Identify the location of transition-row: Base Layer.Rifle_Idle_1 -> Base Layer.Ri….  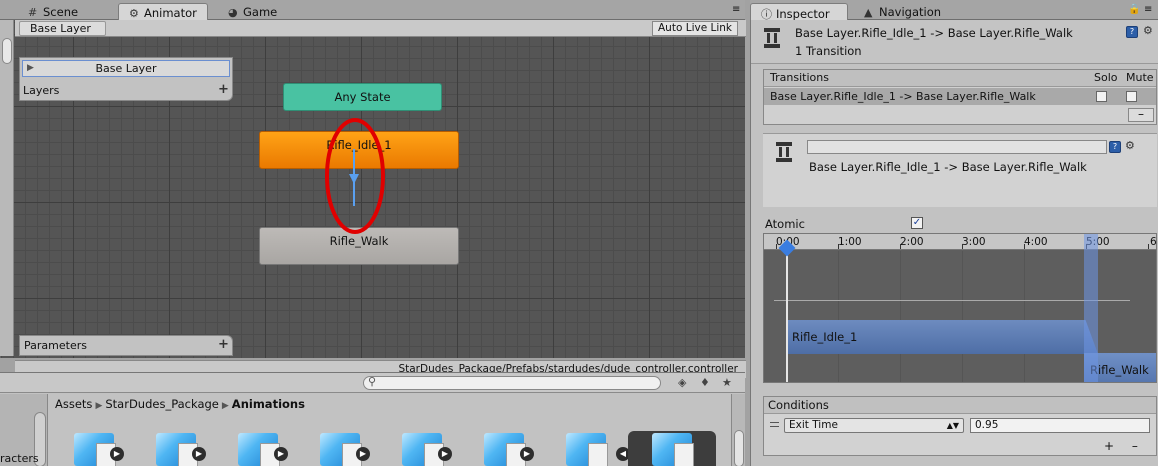
(960, 96).